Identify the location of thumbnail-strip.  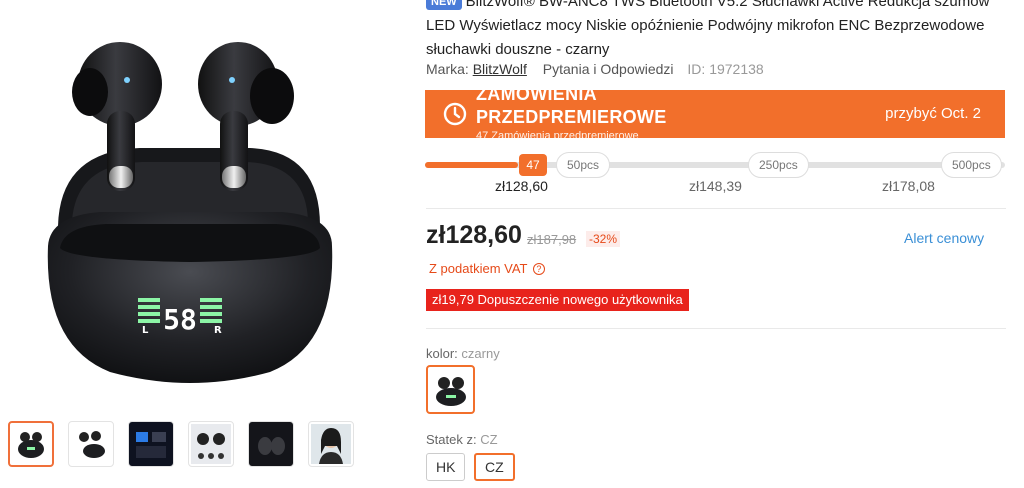
(181, 444).